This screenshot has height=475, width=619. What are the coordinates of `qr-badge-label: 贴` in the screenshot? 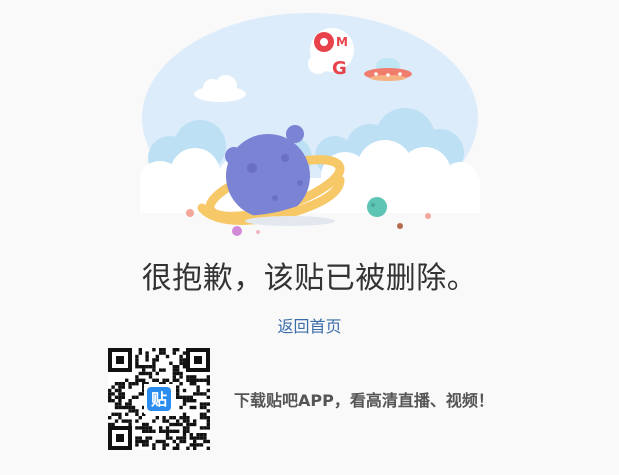 It's located at (159, 399).